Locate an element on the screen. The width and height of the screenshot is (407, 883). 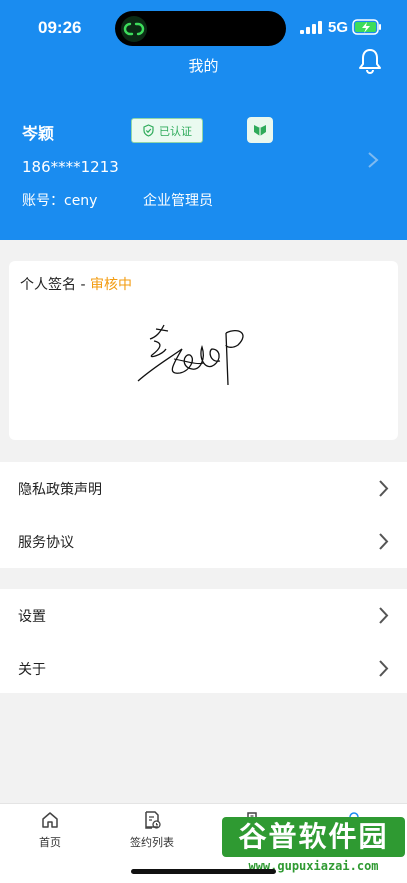
verified-badge: 已认证 is located at coordinates (167, 130).